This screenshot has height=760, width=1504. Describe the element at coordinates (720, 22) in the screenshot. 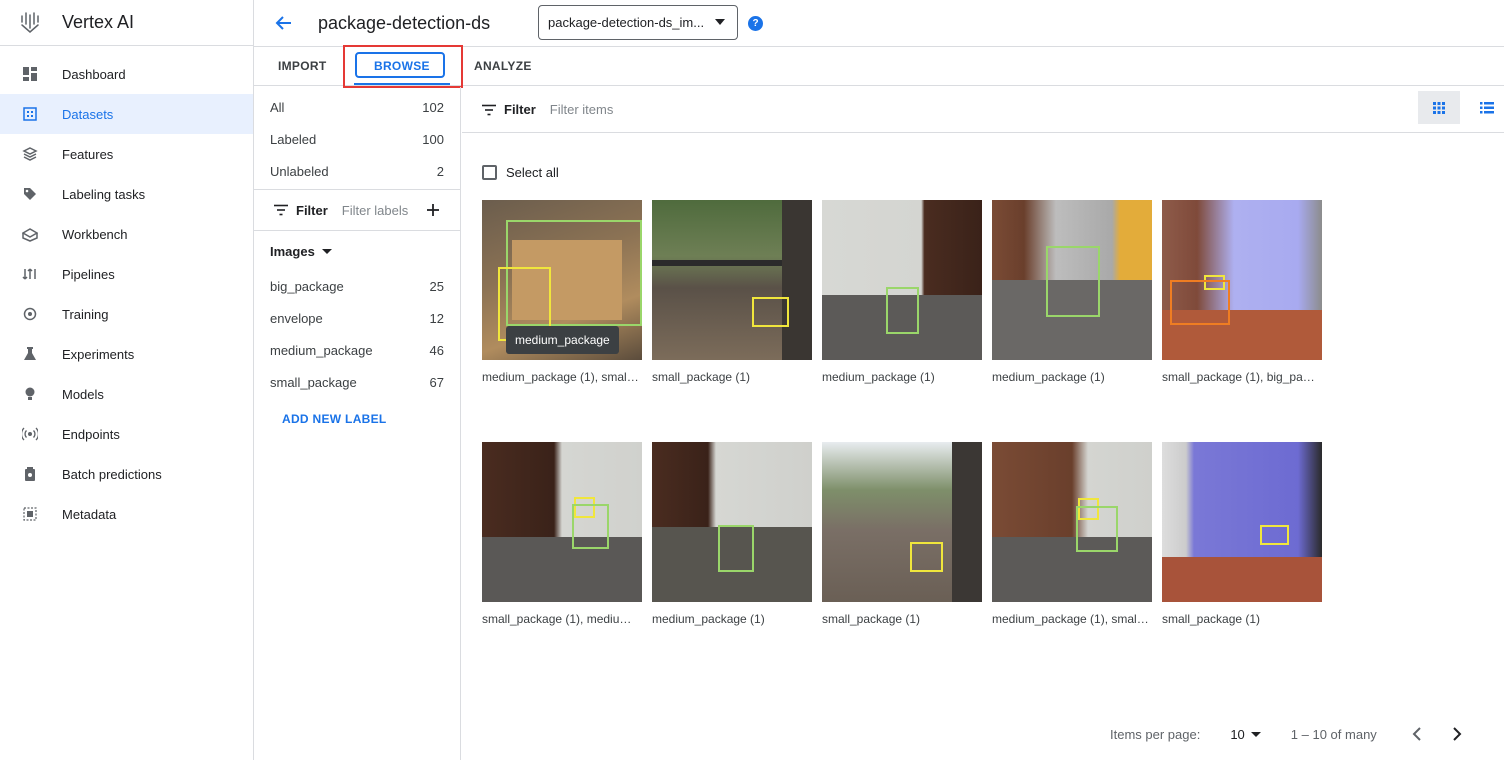

I see `chevron-down-icon` at that location.